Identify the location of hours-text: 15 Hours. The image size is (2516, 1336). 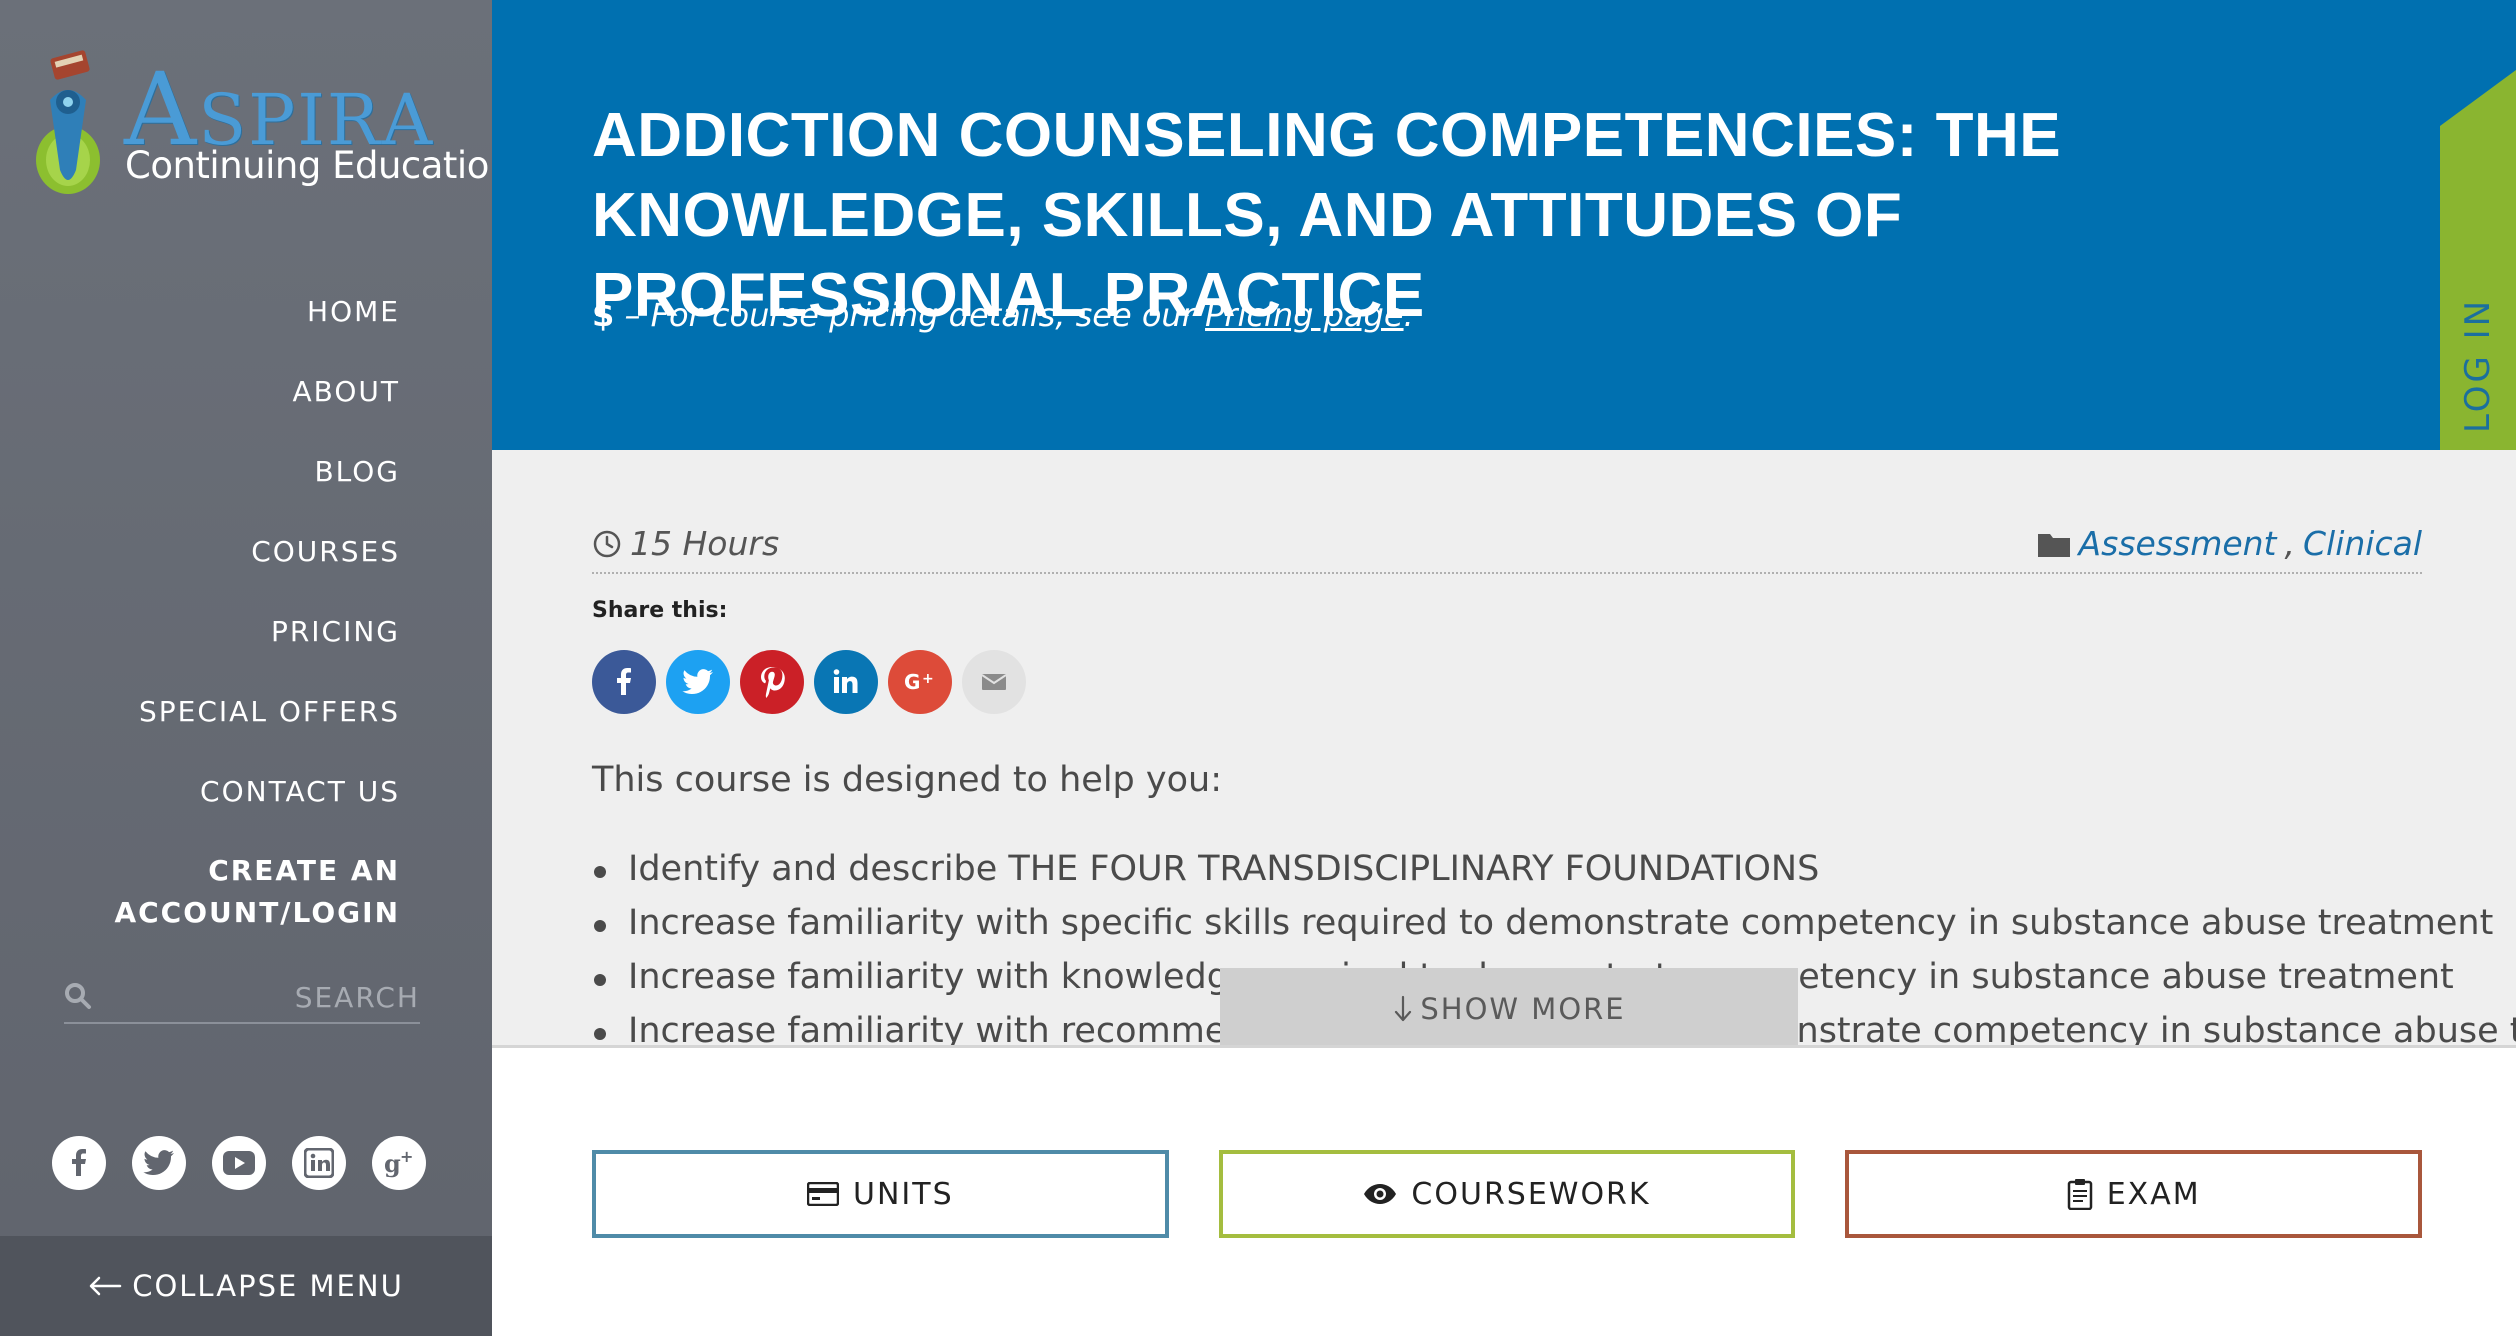
(705, 543).